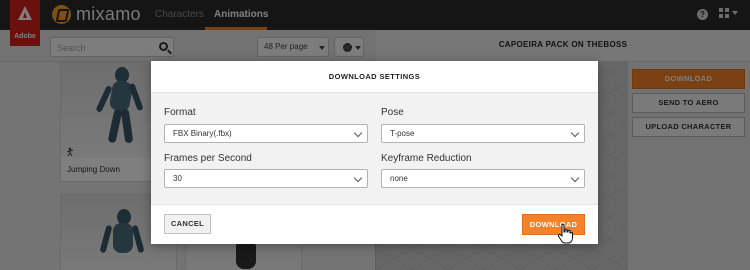 The image size is (750, 270). What do you see at coordinates (177, 178) in the screenshot?
I see `fps-value: 30` at bounding box center [177, 178].